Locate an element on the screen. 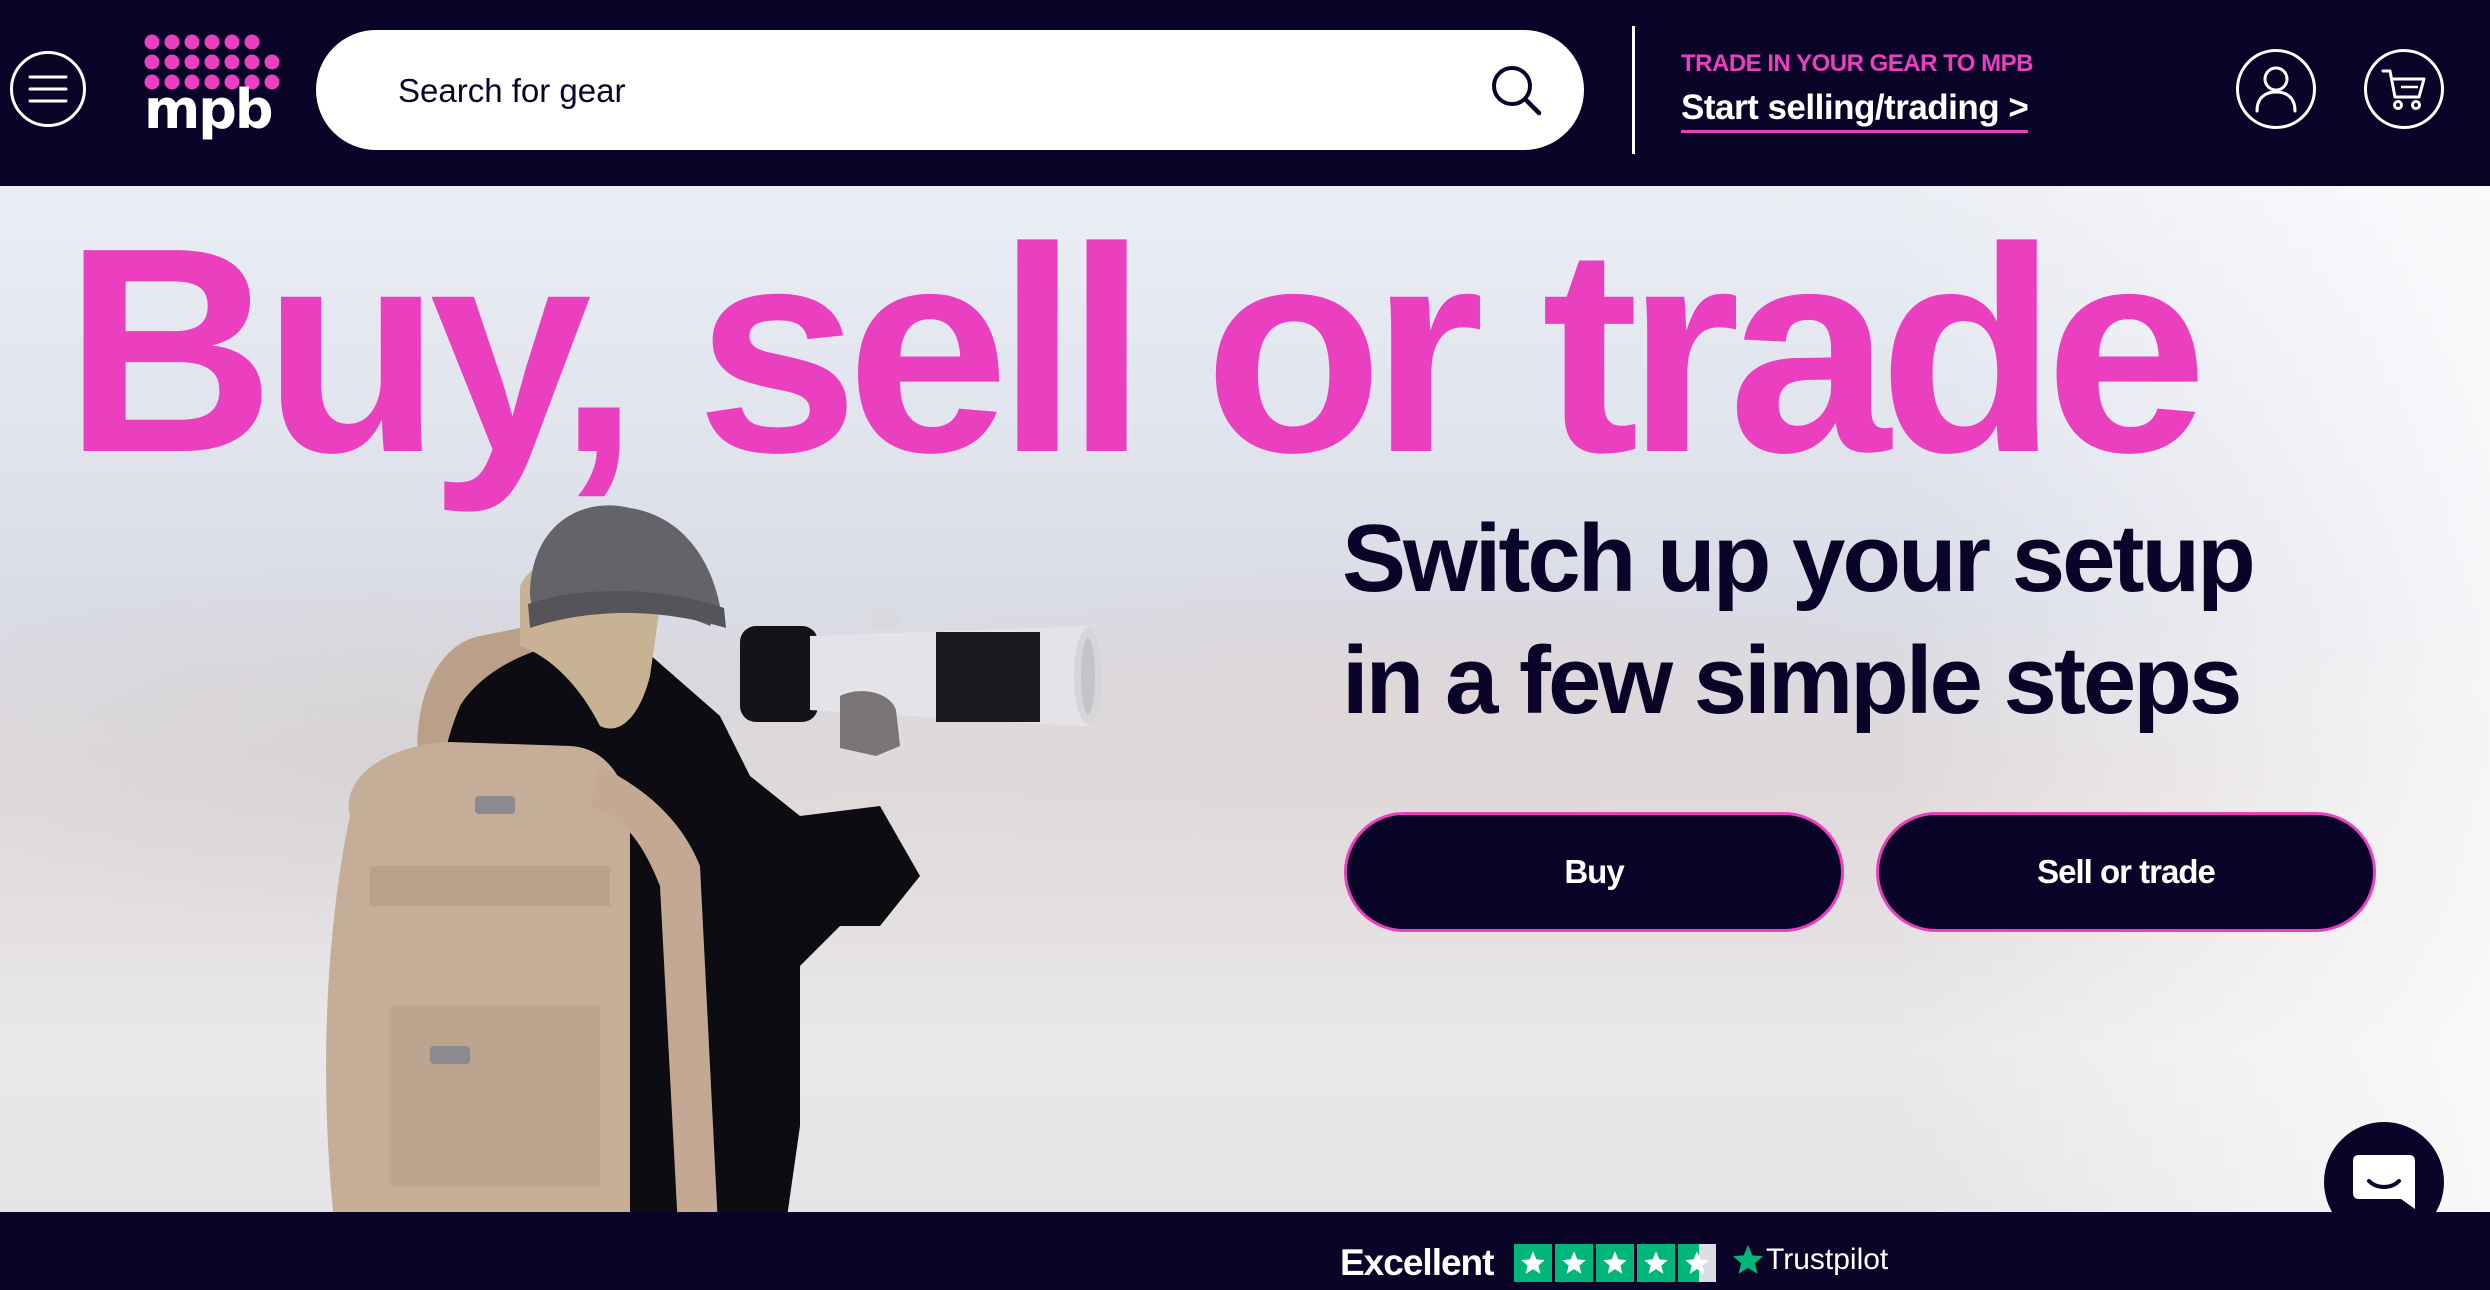  account-button is located at coordinates (2276, 89).